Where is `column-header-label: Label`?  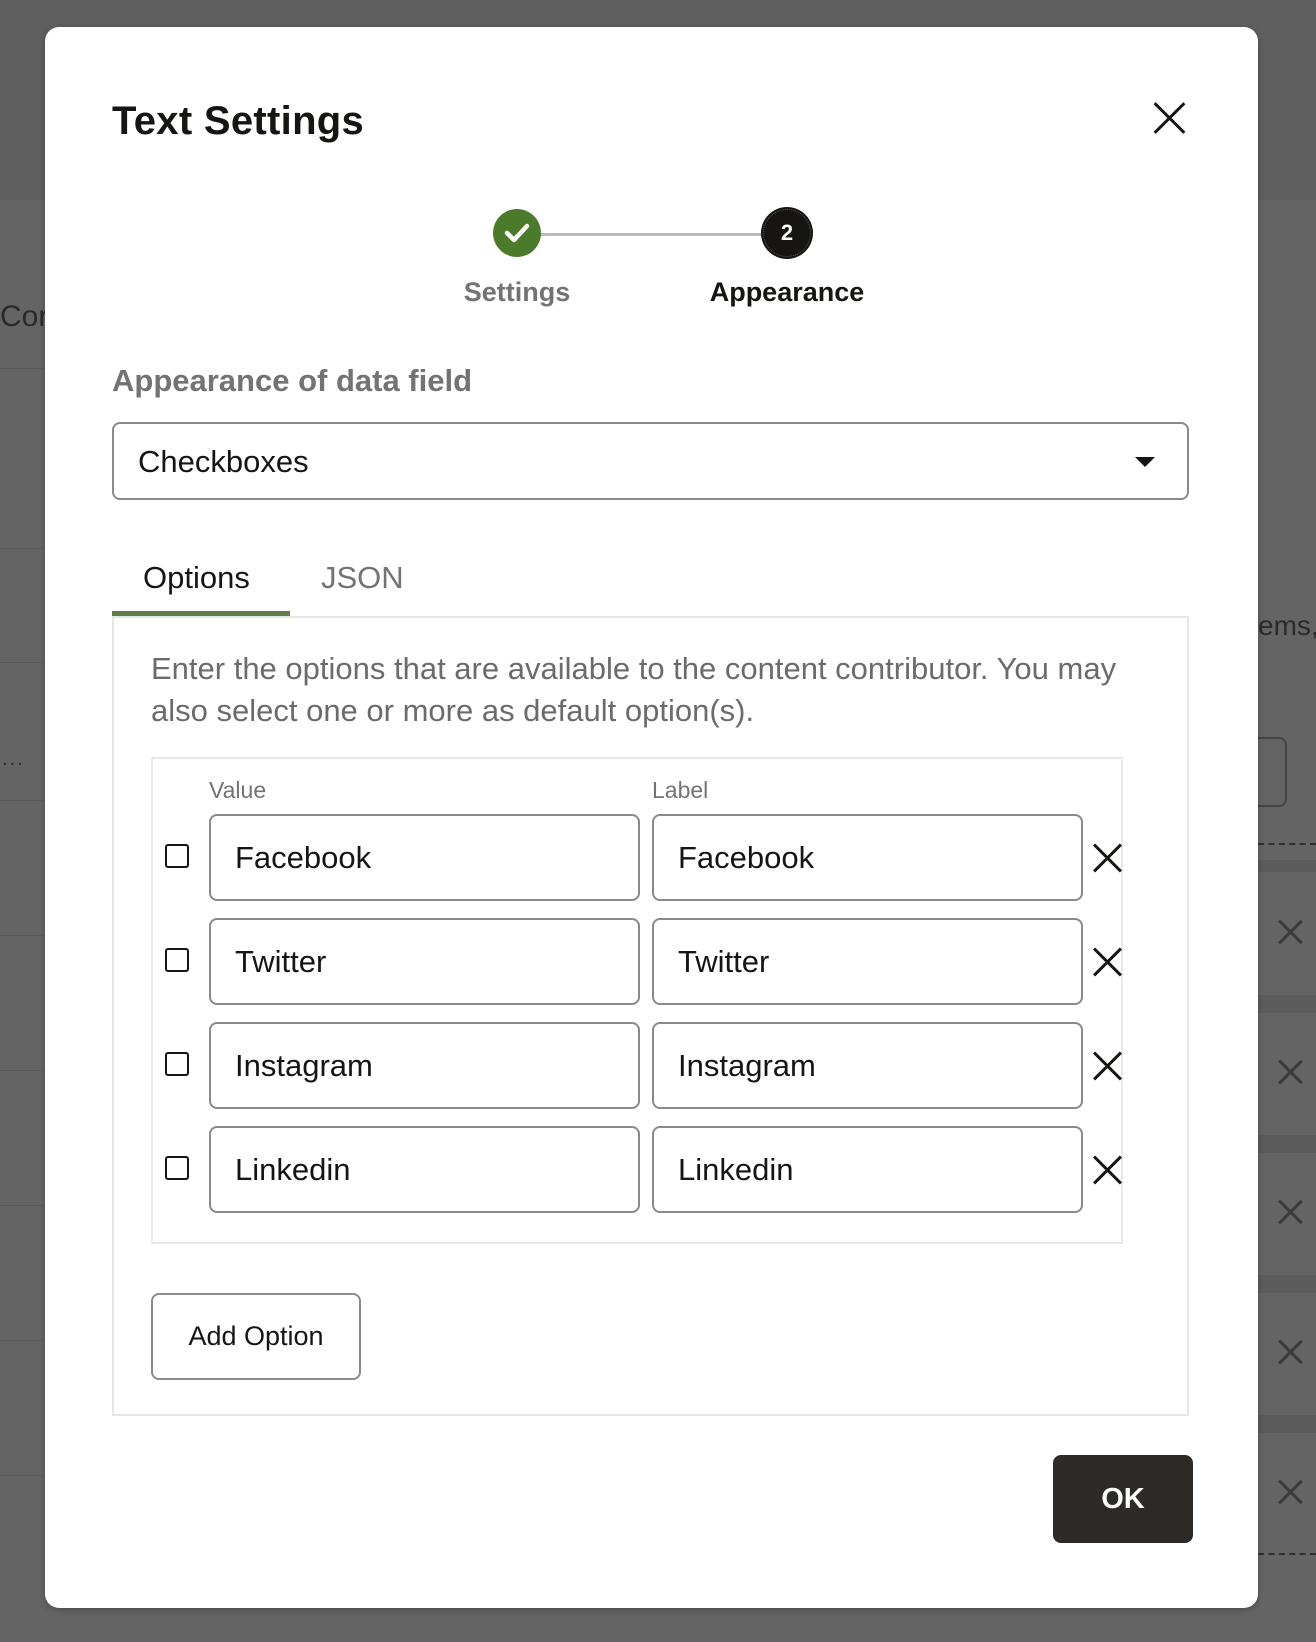 column-header-label: Label is located at coordinates (680, 790).